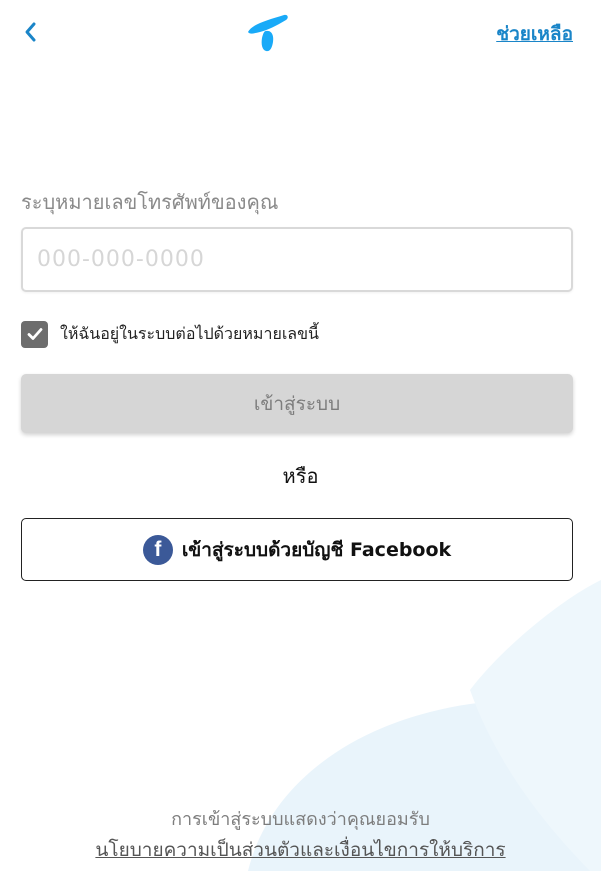 The height and width of the screenshot is (871, 601). I want to click on or-divider-text: หรือ, so click(300, 476).